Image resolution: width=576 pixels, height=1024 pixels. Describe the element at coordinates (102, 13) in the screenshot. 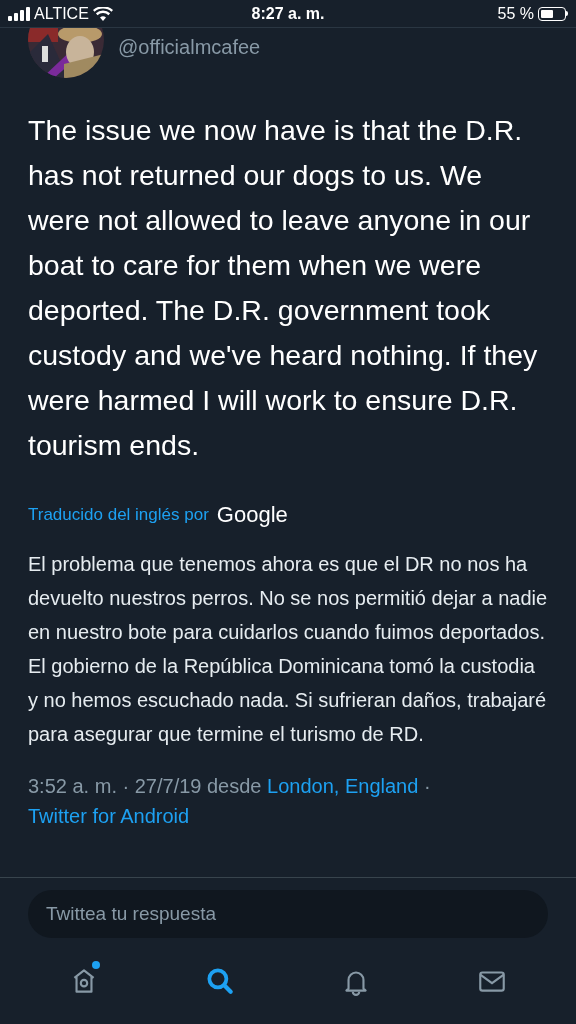

I see `wifi-icon` at that location.